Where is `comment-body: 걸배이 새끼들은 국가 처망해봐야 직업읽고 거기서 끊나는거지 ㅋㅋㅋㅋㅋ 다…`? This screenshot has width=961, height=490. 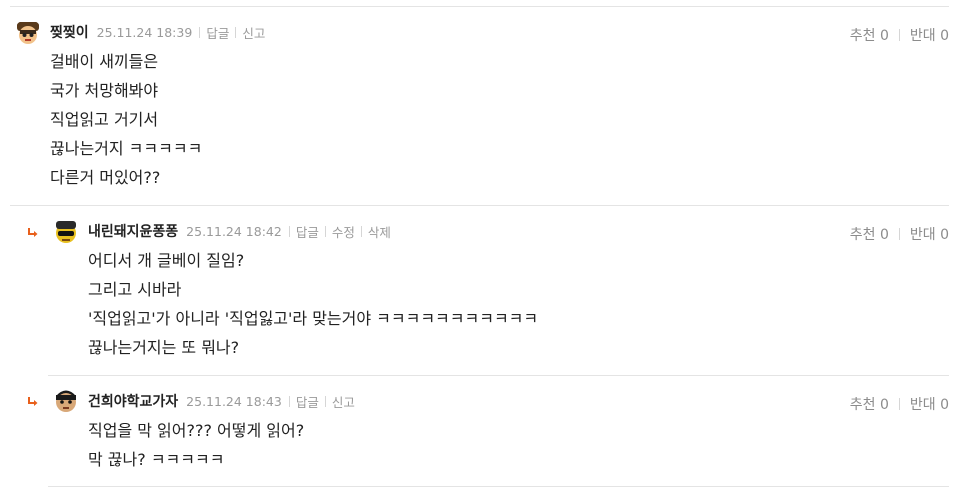
comment-body: 걸배이 새끼들은 국가 처망해봐야 직업읽고 거기서 끊나는거지 ㅋㅋㅋㅋㅋ 다… is located at coordinates (126, 119).